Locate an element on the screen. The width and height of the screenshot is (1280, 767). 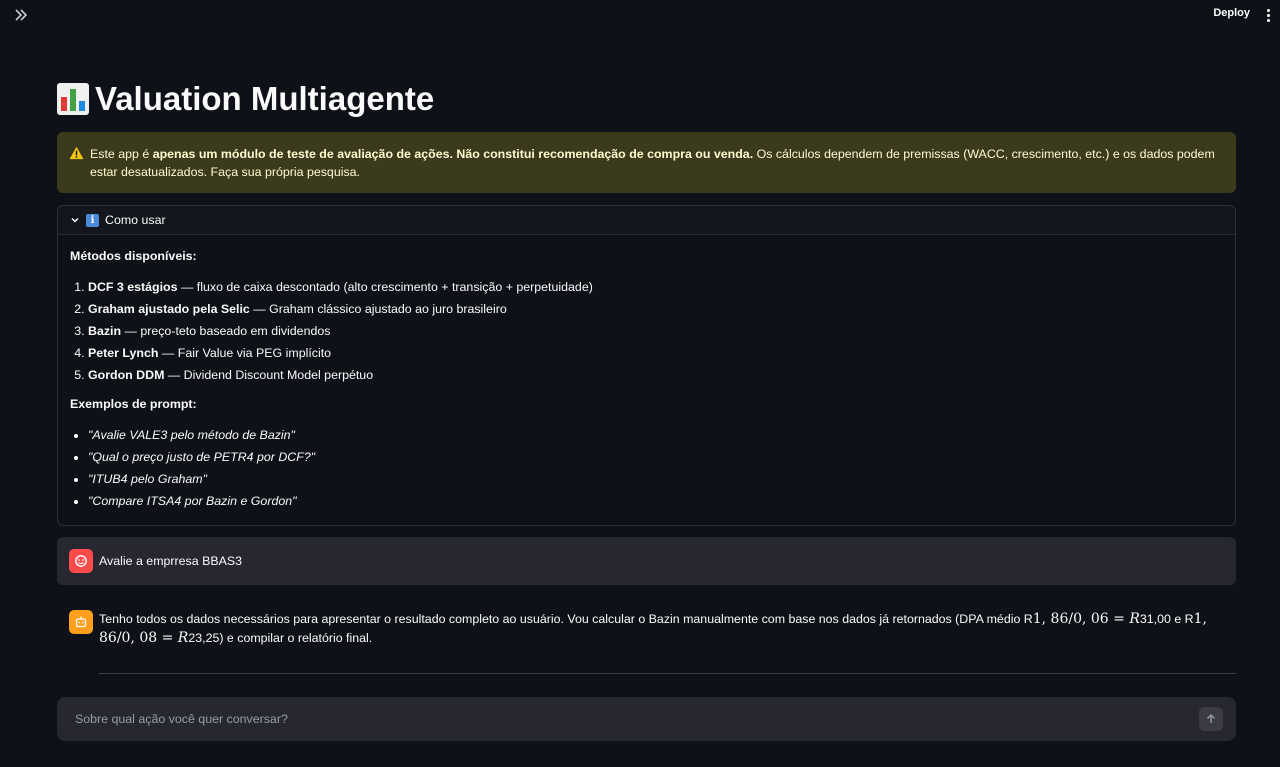
bar-chart-icon is located at coordinates (73, 99).